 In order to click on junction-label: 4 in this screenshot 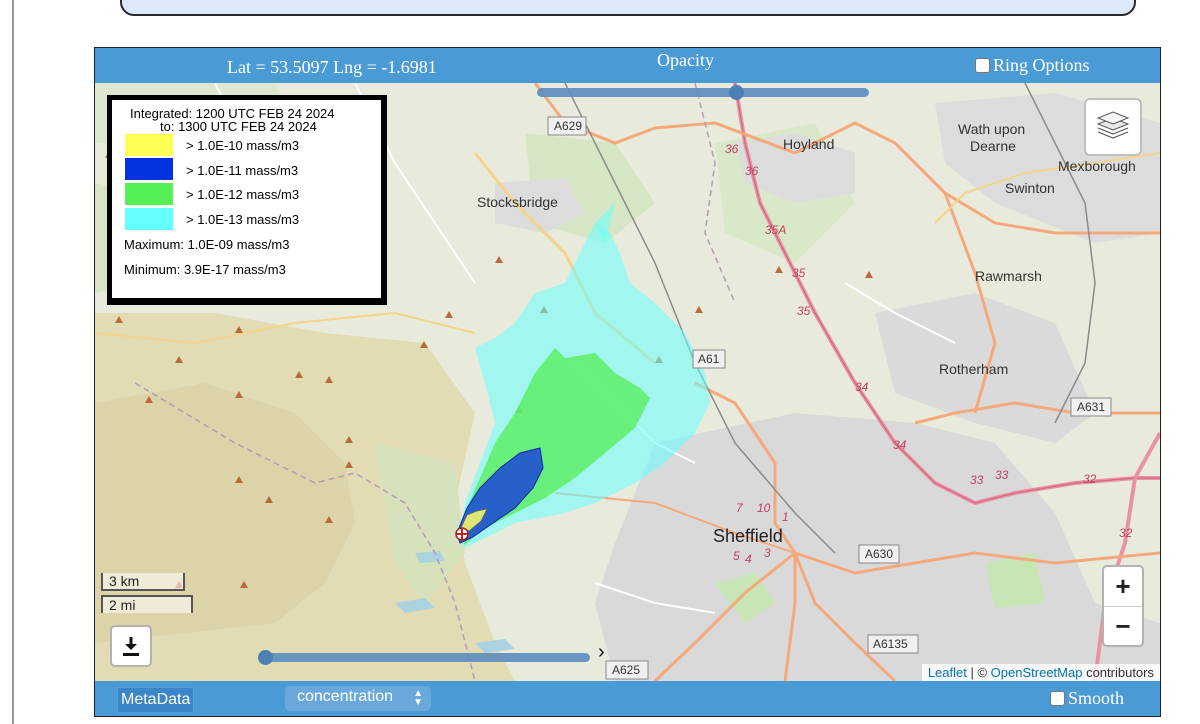, I will do `click(748, 559)`.